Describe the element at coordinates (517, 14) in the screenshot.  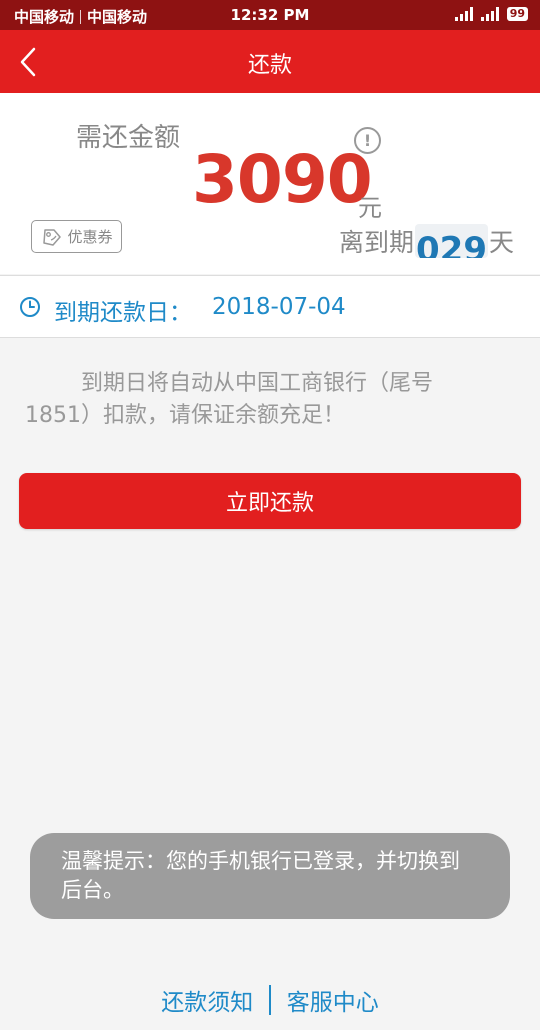
I see `battery-icon: 99` at that location.